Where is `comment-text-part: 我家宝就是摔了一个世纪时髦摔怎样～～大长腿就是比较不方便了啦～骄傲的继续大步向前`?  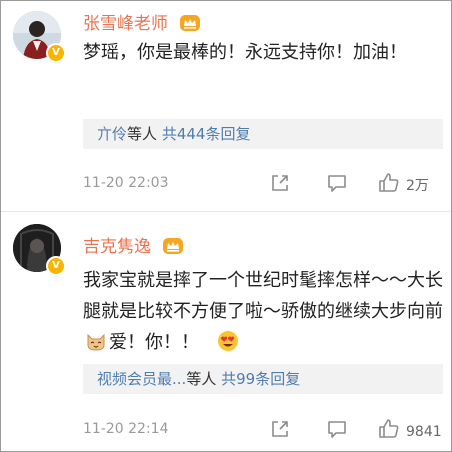
comment-text-part: 我家宝就是摔了一个世纪时髦摔怎样～～大长腿就是比较不方便了啦～骄傲的继续大步向前 is located at coordinates (263, 296).